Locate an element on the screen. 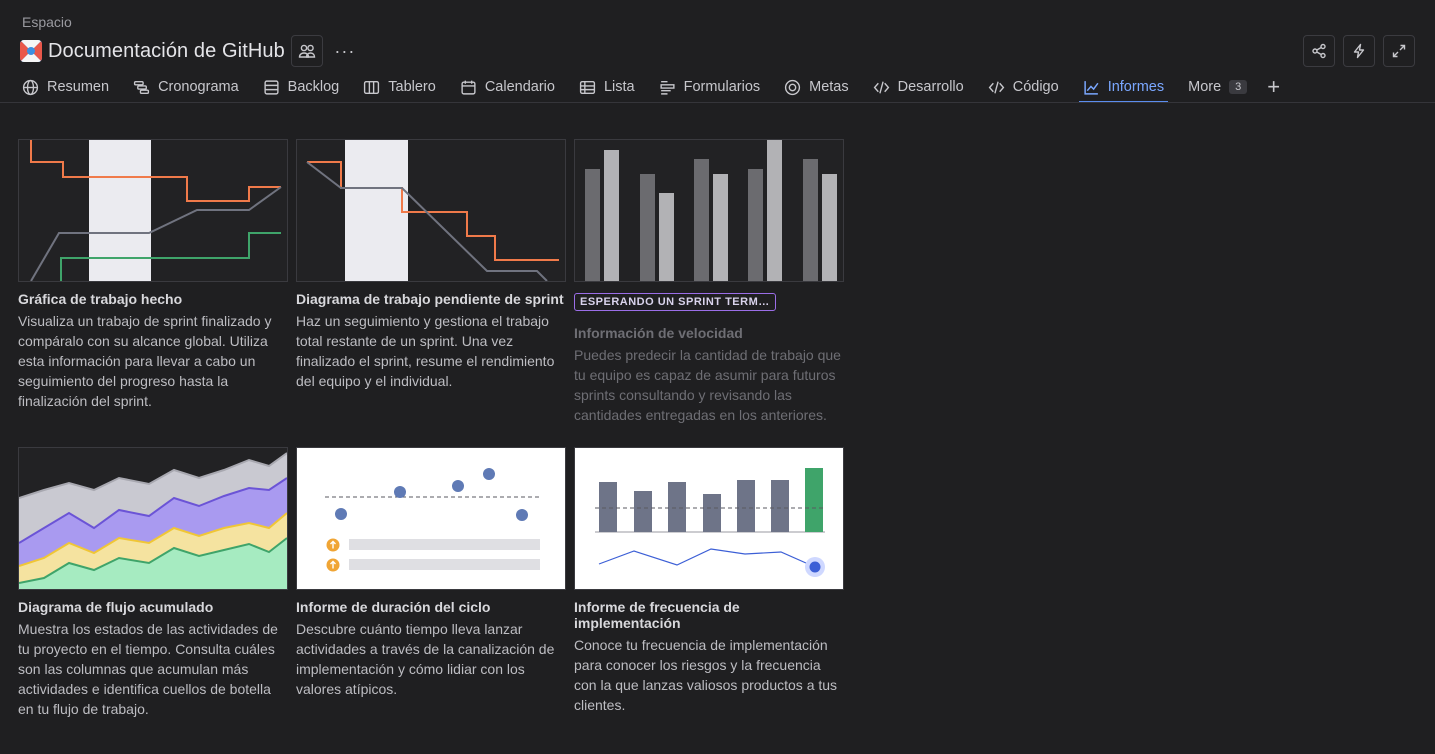  tab-desarrollo: Desarrollo is located at coordinates (918, 87).